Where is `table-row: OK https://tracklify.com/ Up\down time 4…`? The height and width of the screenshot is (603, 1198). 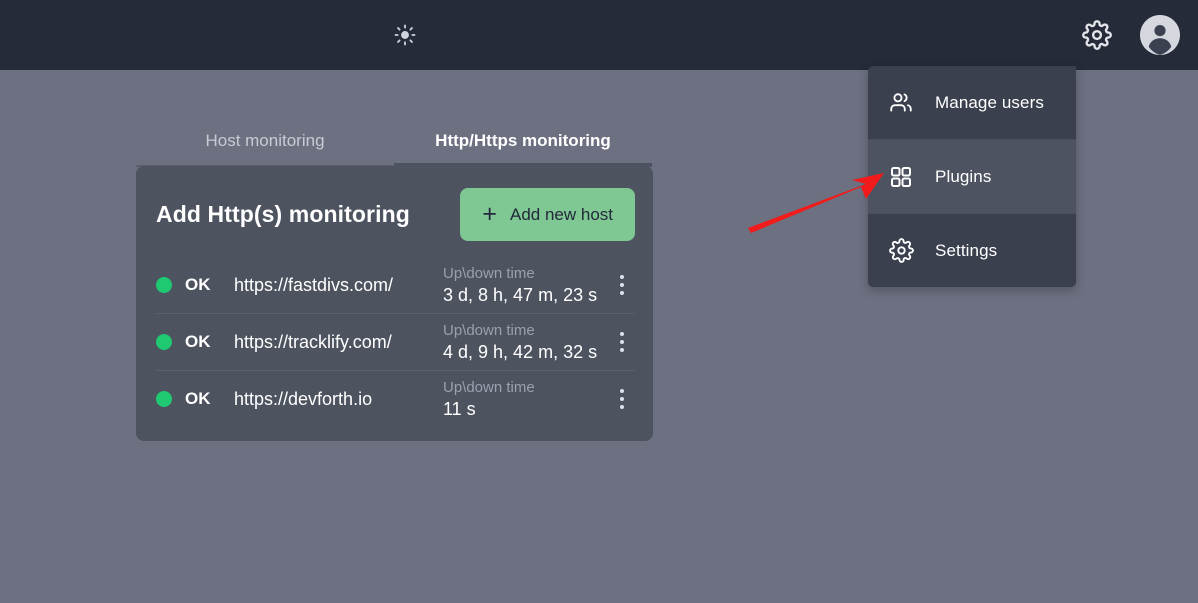
table-row: OK https://tracklify.com/ Up\down time 4… is located at coordinates (395, 342).